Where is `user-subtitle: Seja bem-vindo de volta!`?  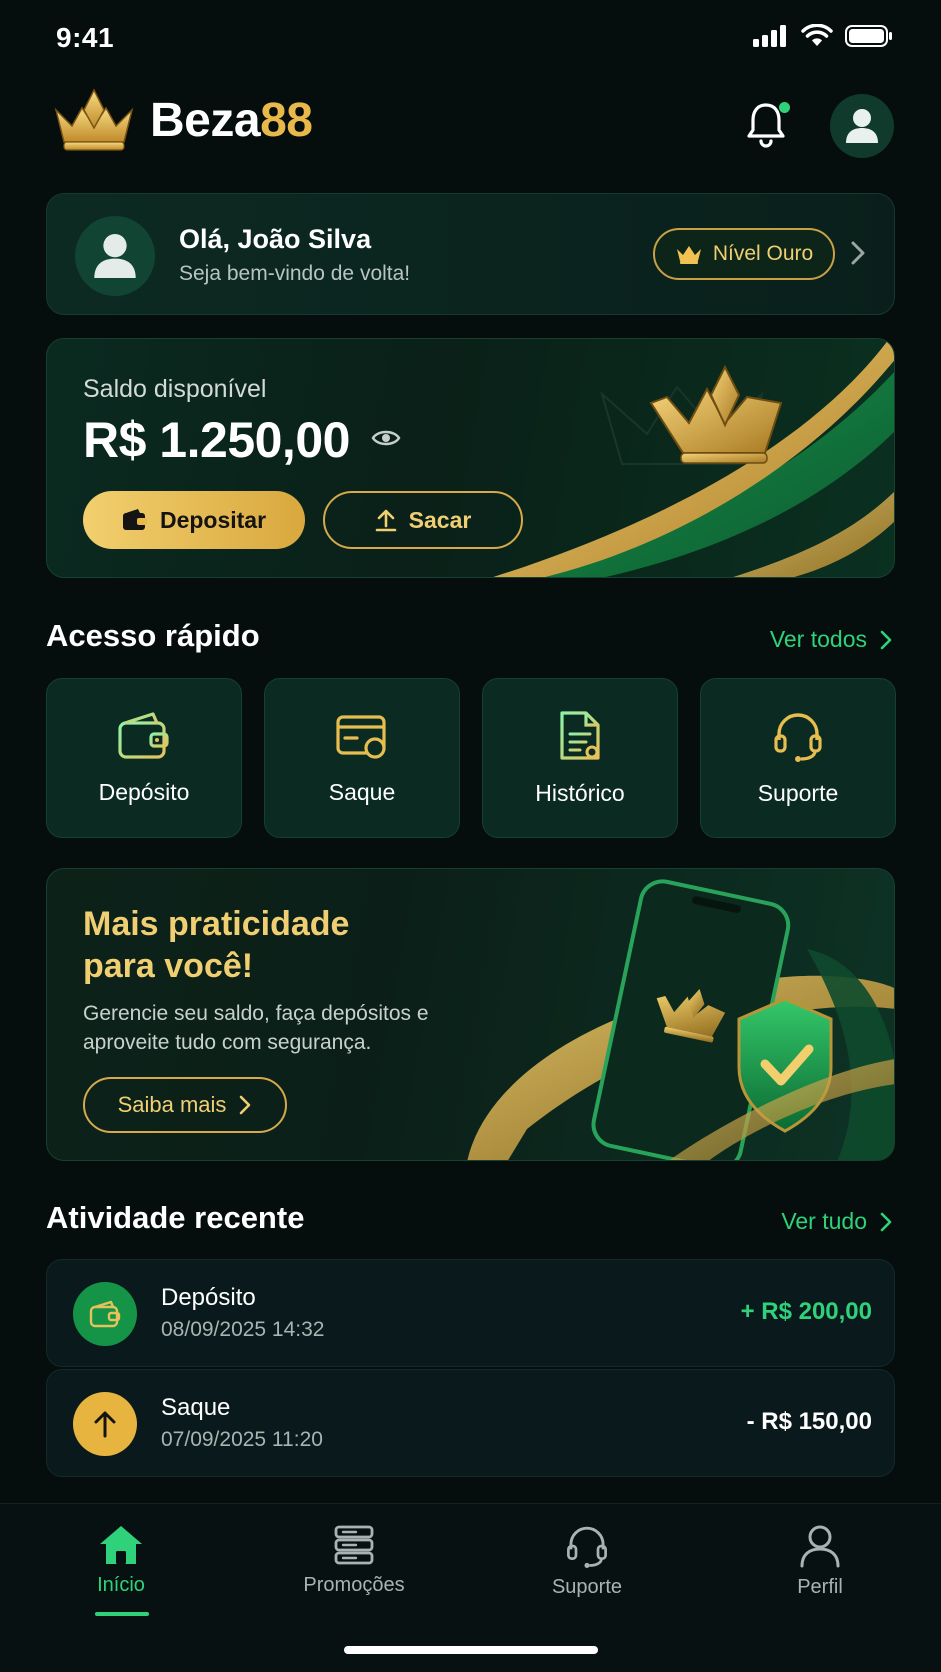
user-subtitle: Seja bem-vindo de volta! is located at coordinates (295, 273).